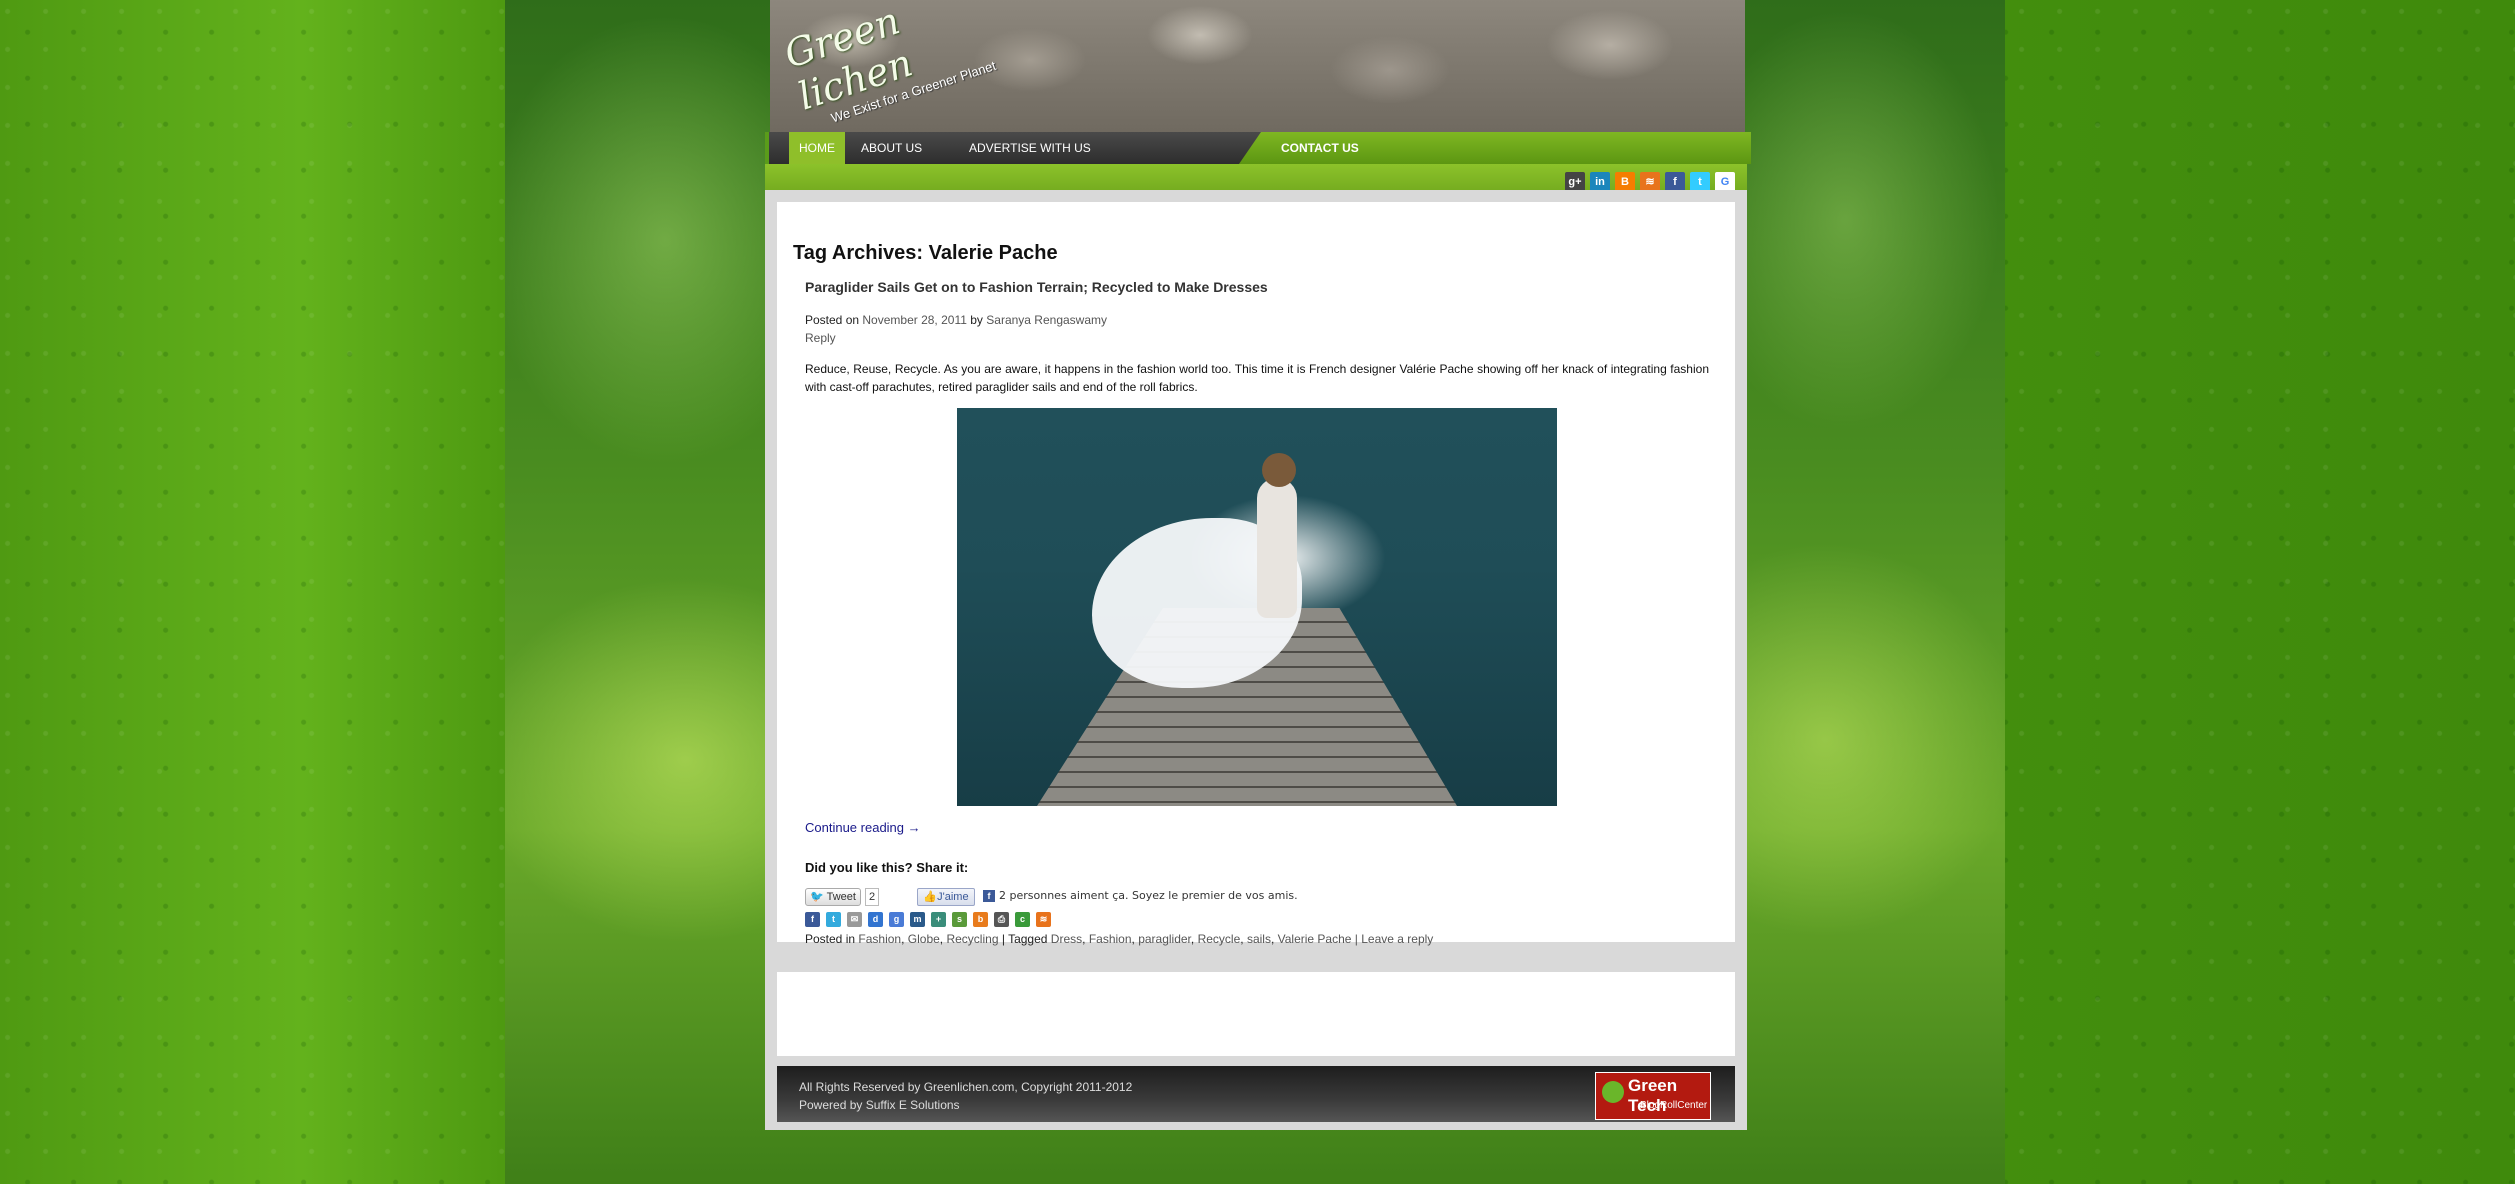  I want to click on page-title: Tag Archives: Valerie Pache, so click(925, 253).